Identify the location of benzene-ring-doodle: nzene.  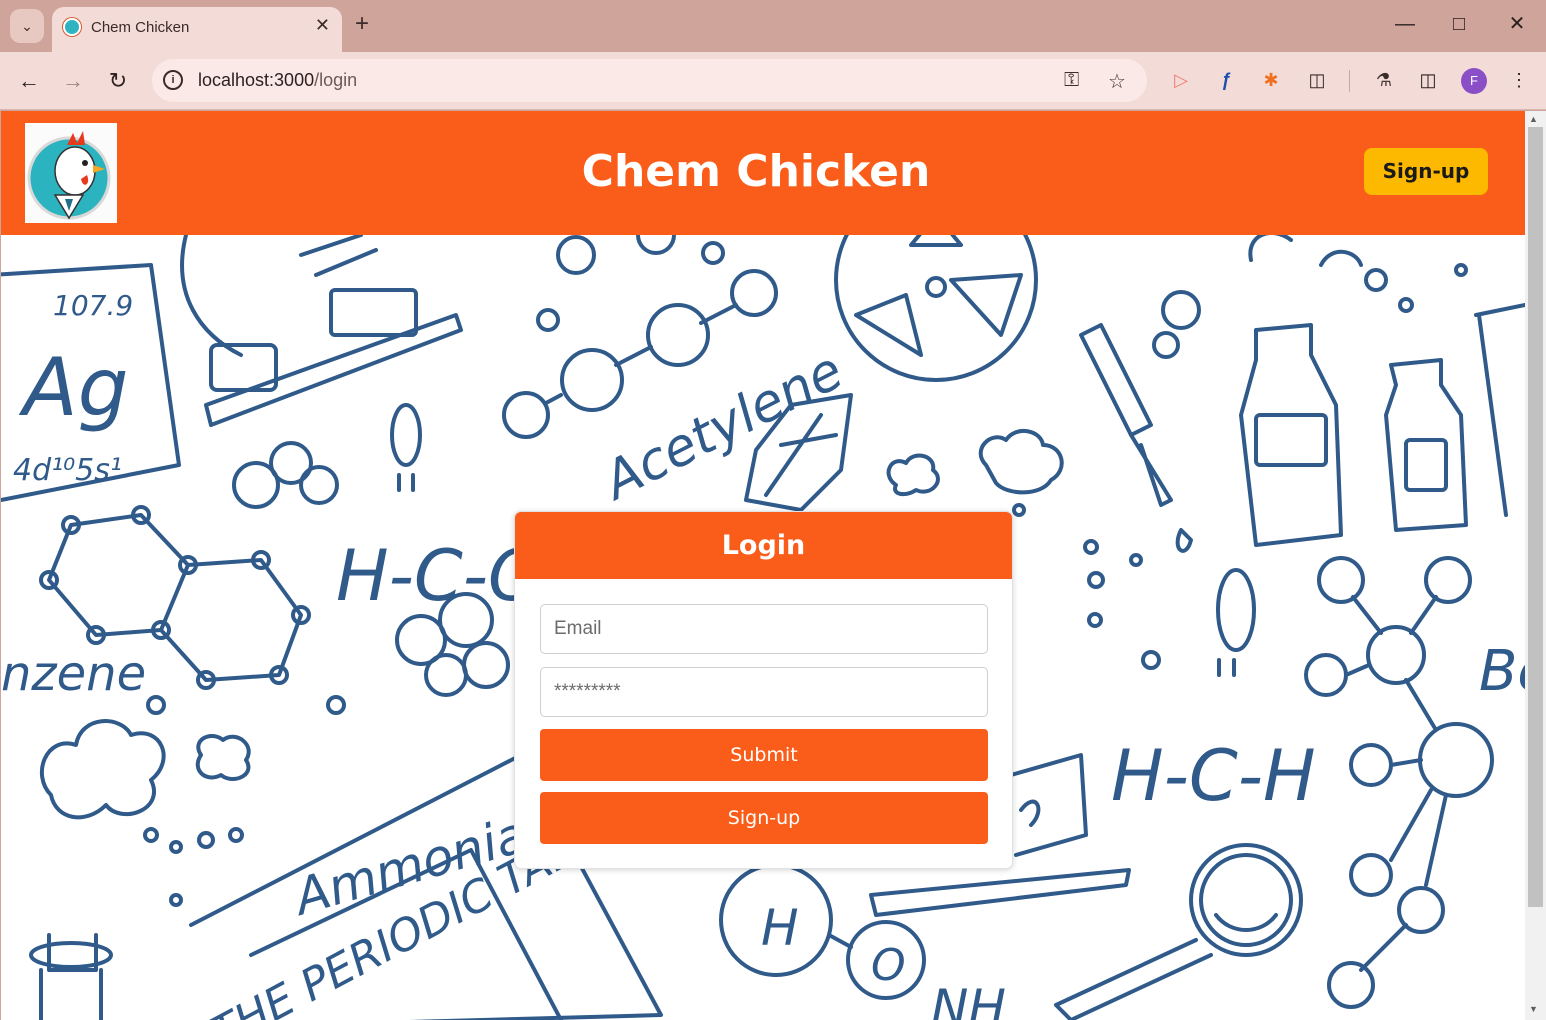
(156, 603).